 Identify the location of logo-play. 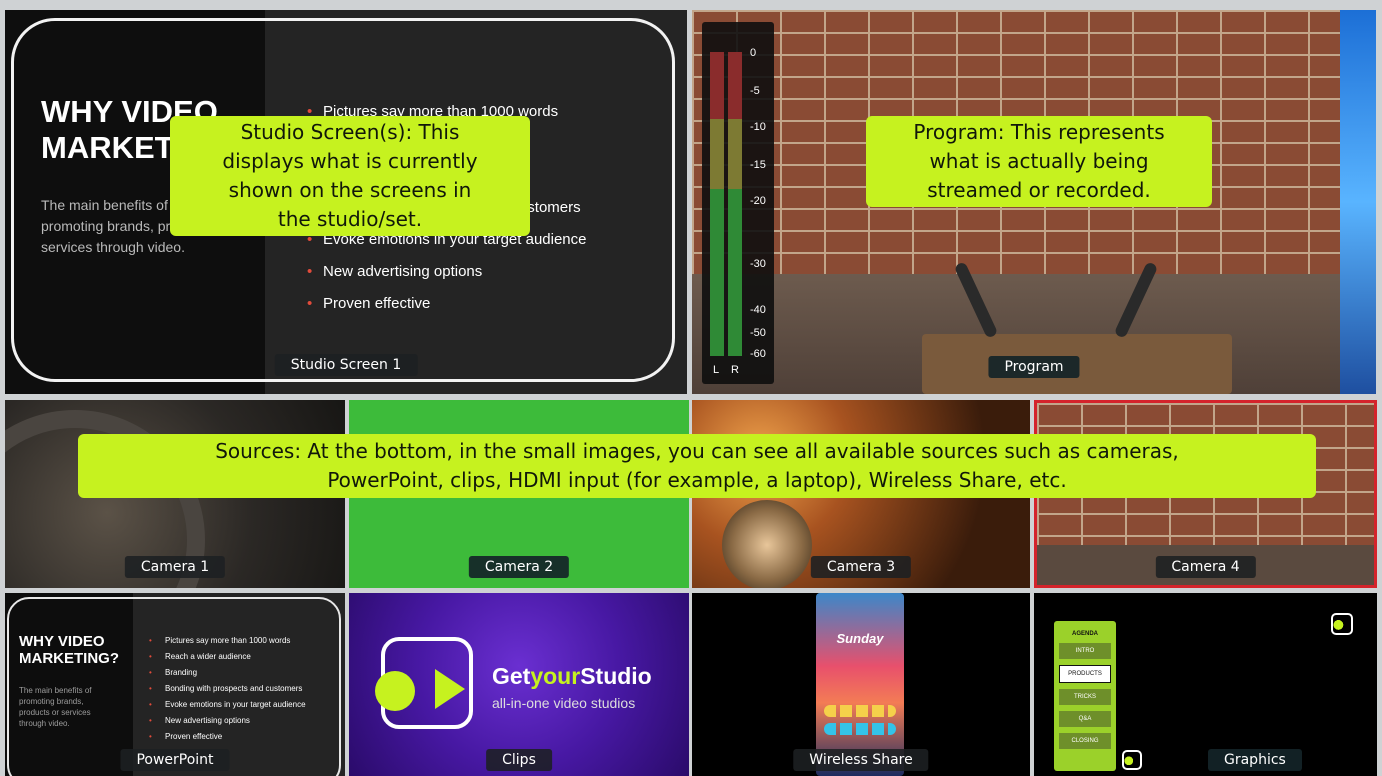
(450, 689).